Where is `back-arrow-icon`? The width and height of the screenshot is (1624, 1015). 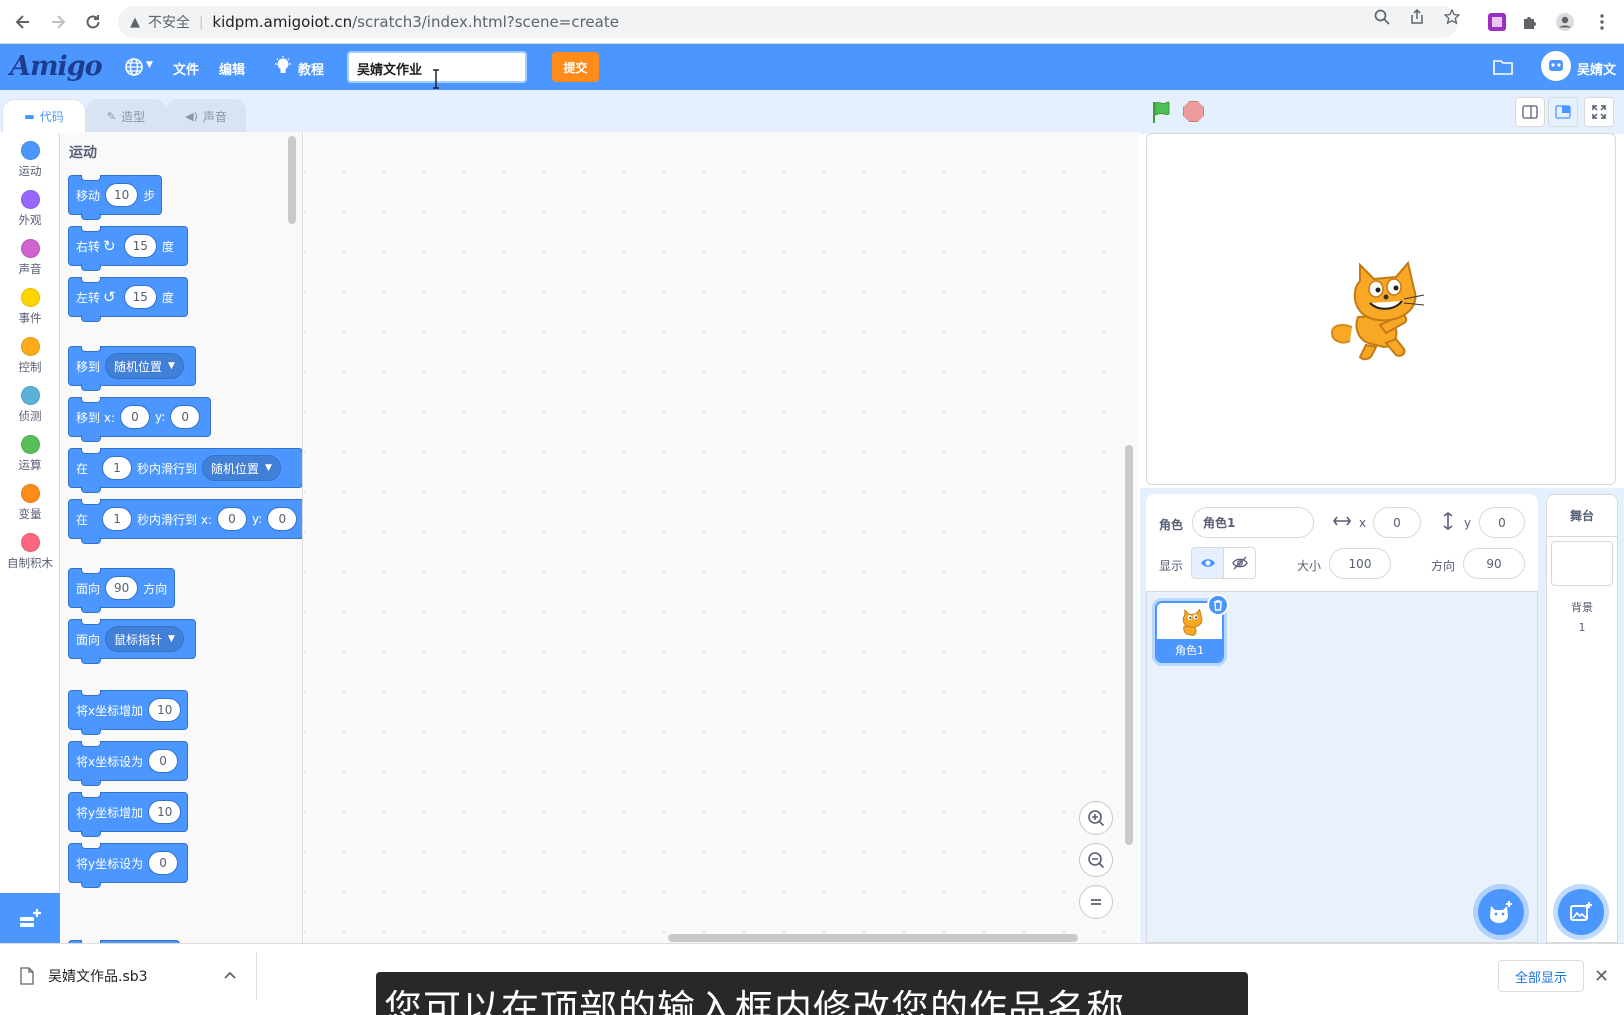 back-arrow-icon is located at coordinates (23, 22).